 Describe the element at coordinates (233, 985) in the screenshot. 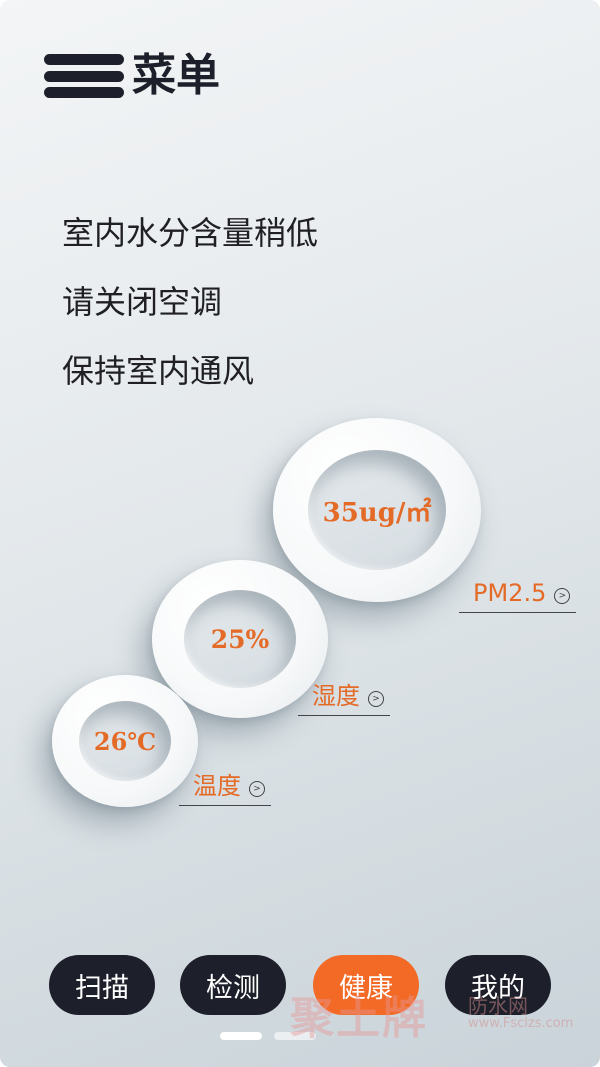

I see `nav-detect-button: 检测` at that location.